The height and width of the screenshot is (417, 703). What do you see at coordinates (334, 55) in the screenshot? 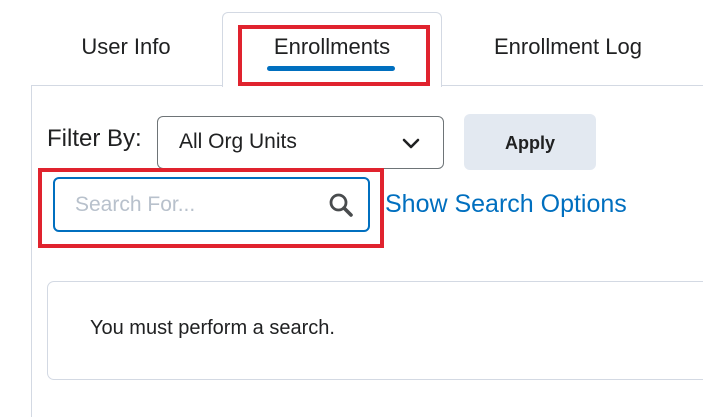
I see `highlight-box-enrollments-tab` at bounding box center [334, 55].